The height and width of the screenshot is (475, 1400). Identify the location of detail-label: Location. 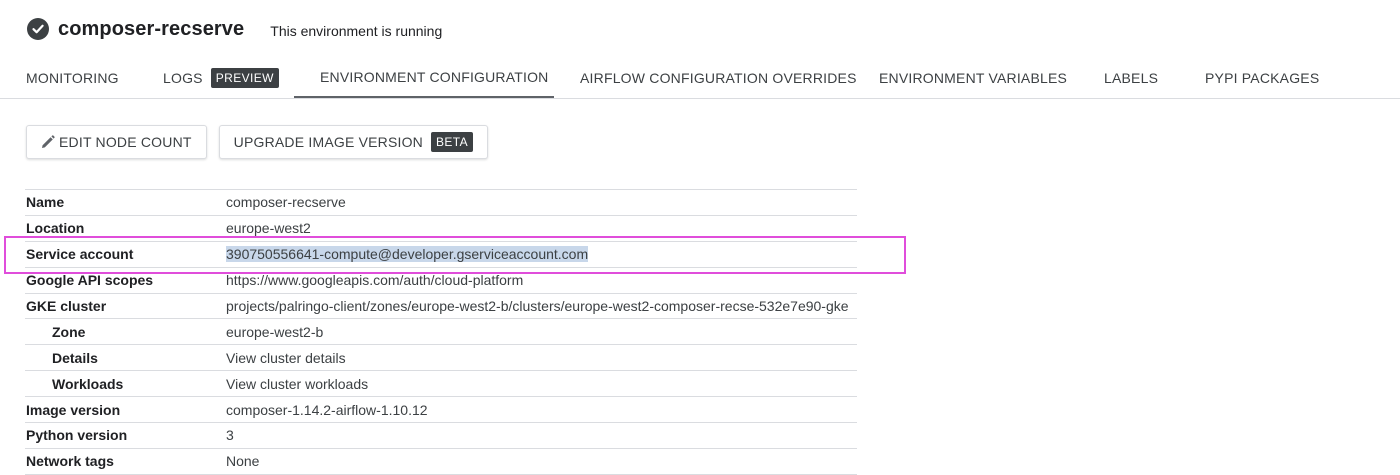
(55, 228).